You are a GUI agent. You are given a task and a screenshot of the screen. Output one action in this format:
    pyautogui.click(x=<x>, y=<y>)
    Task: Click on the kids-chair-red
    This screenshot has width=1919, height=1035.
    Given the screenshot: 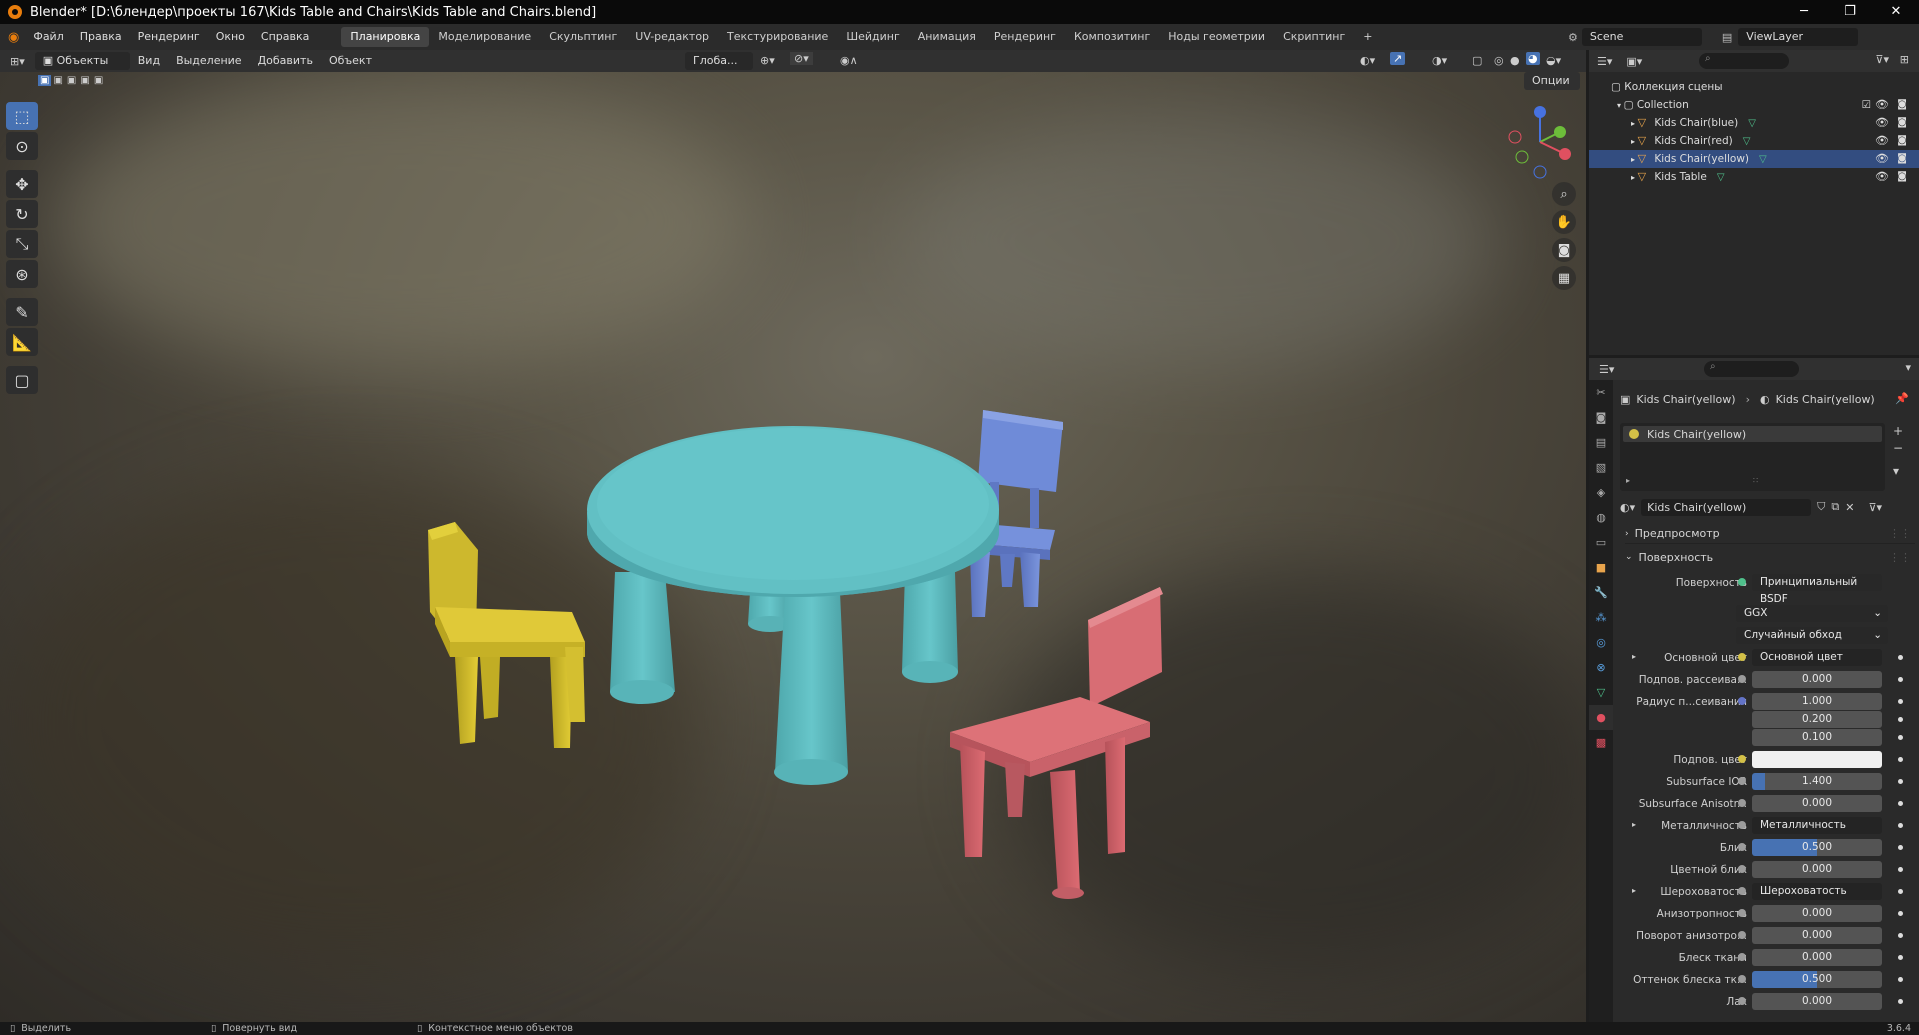 What is the action you would take?
    pyautogui.click(x=1056, y=743)
    